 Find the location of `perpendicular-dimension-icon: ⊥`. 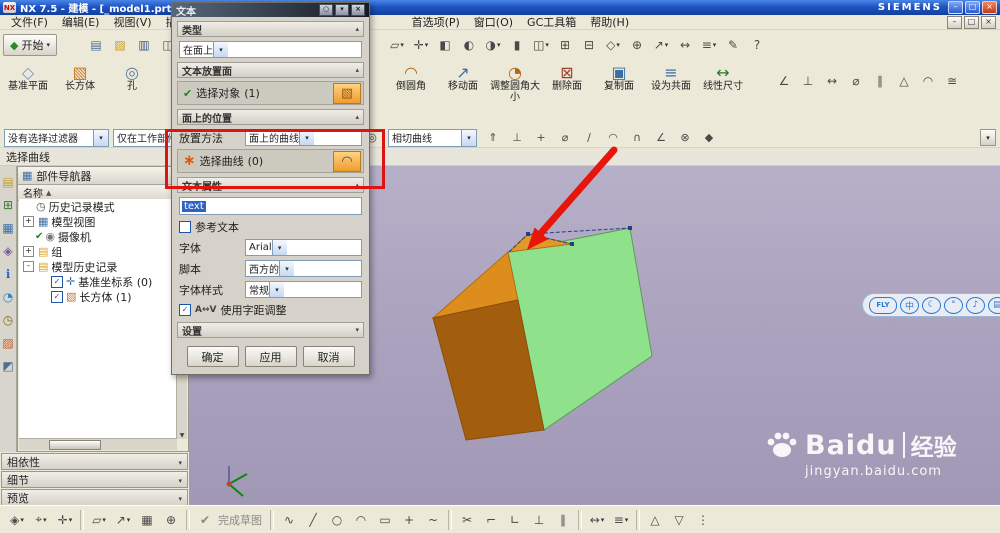

perpendicular-dimension-icon: ⊥ is located at coordinates (808, 80).